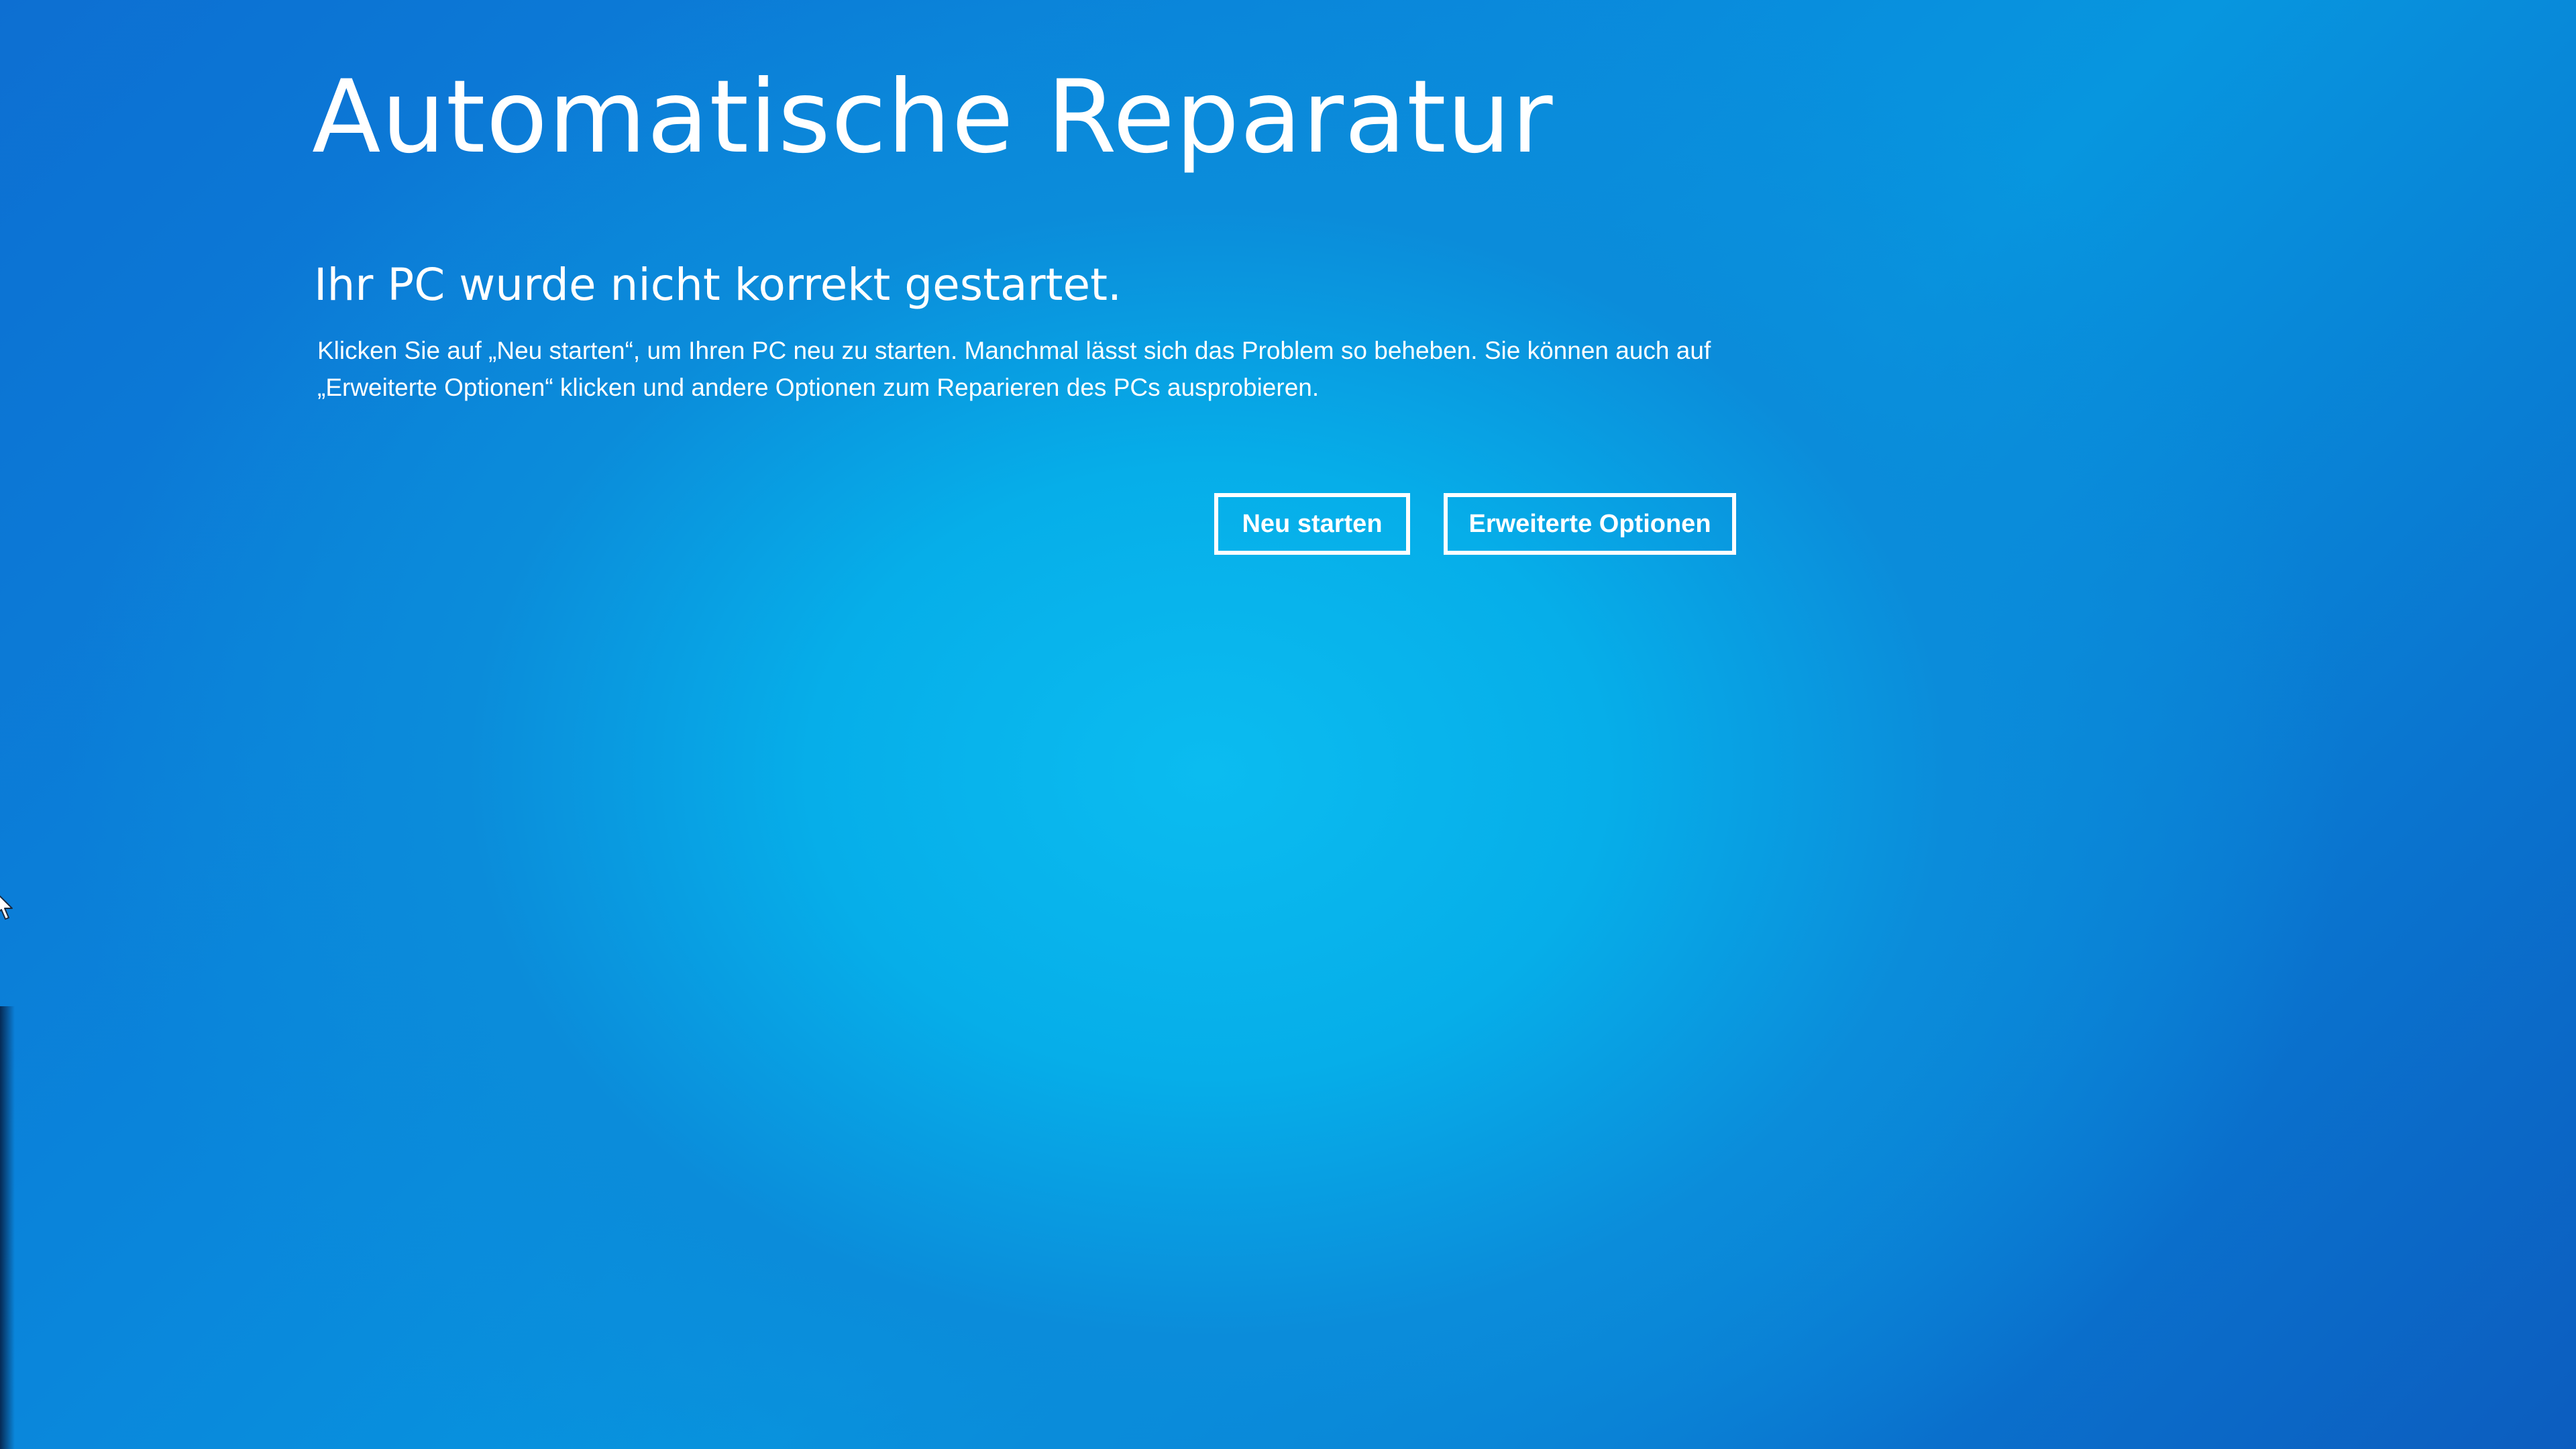  I want to click on action-buttons: Neu starten Erweiterte Optionen, so click(1475, 524).